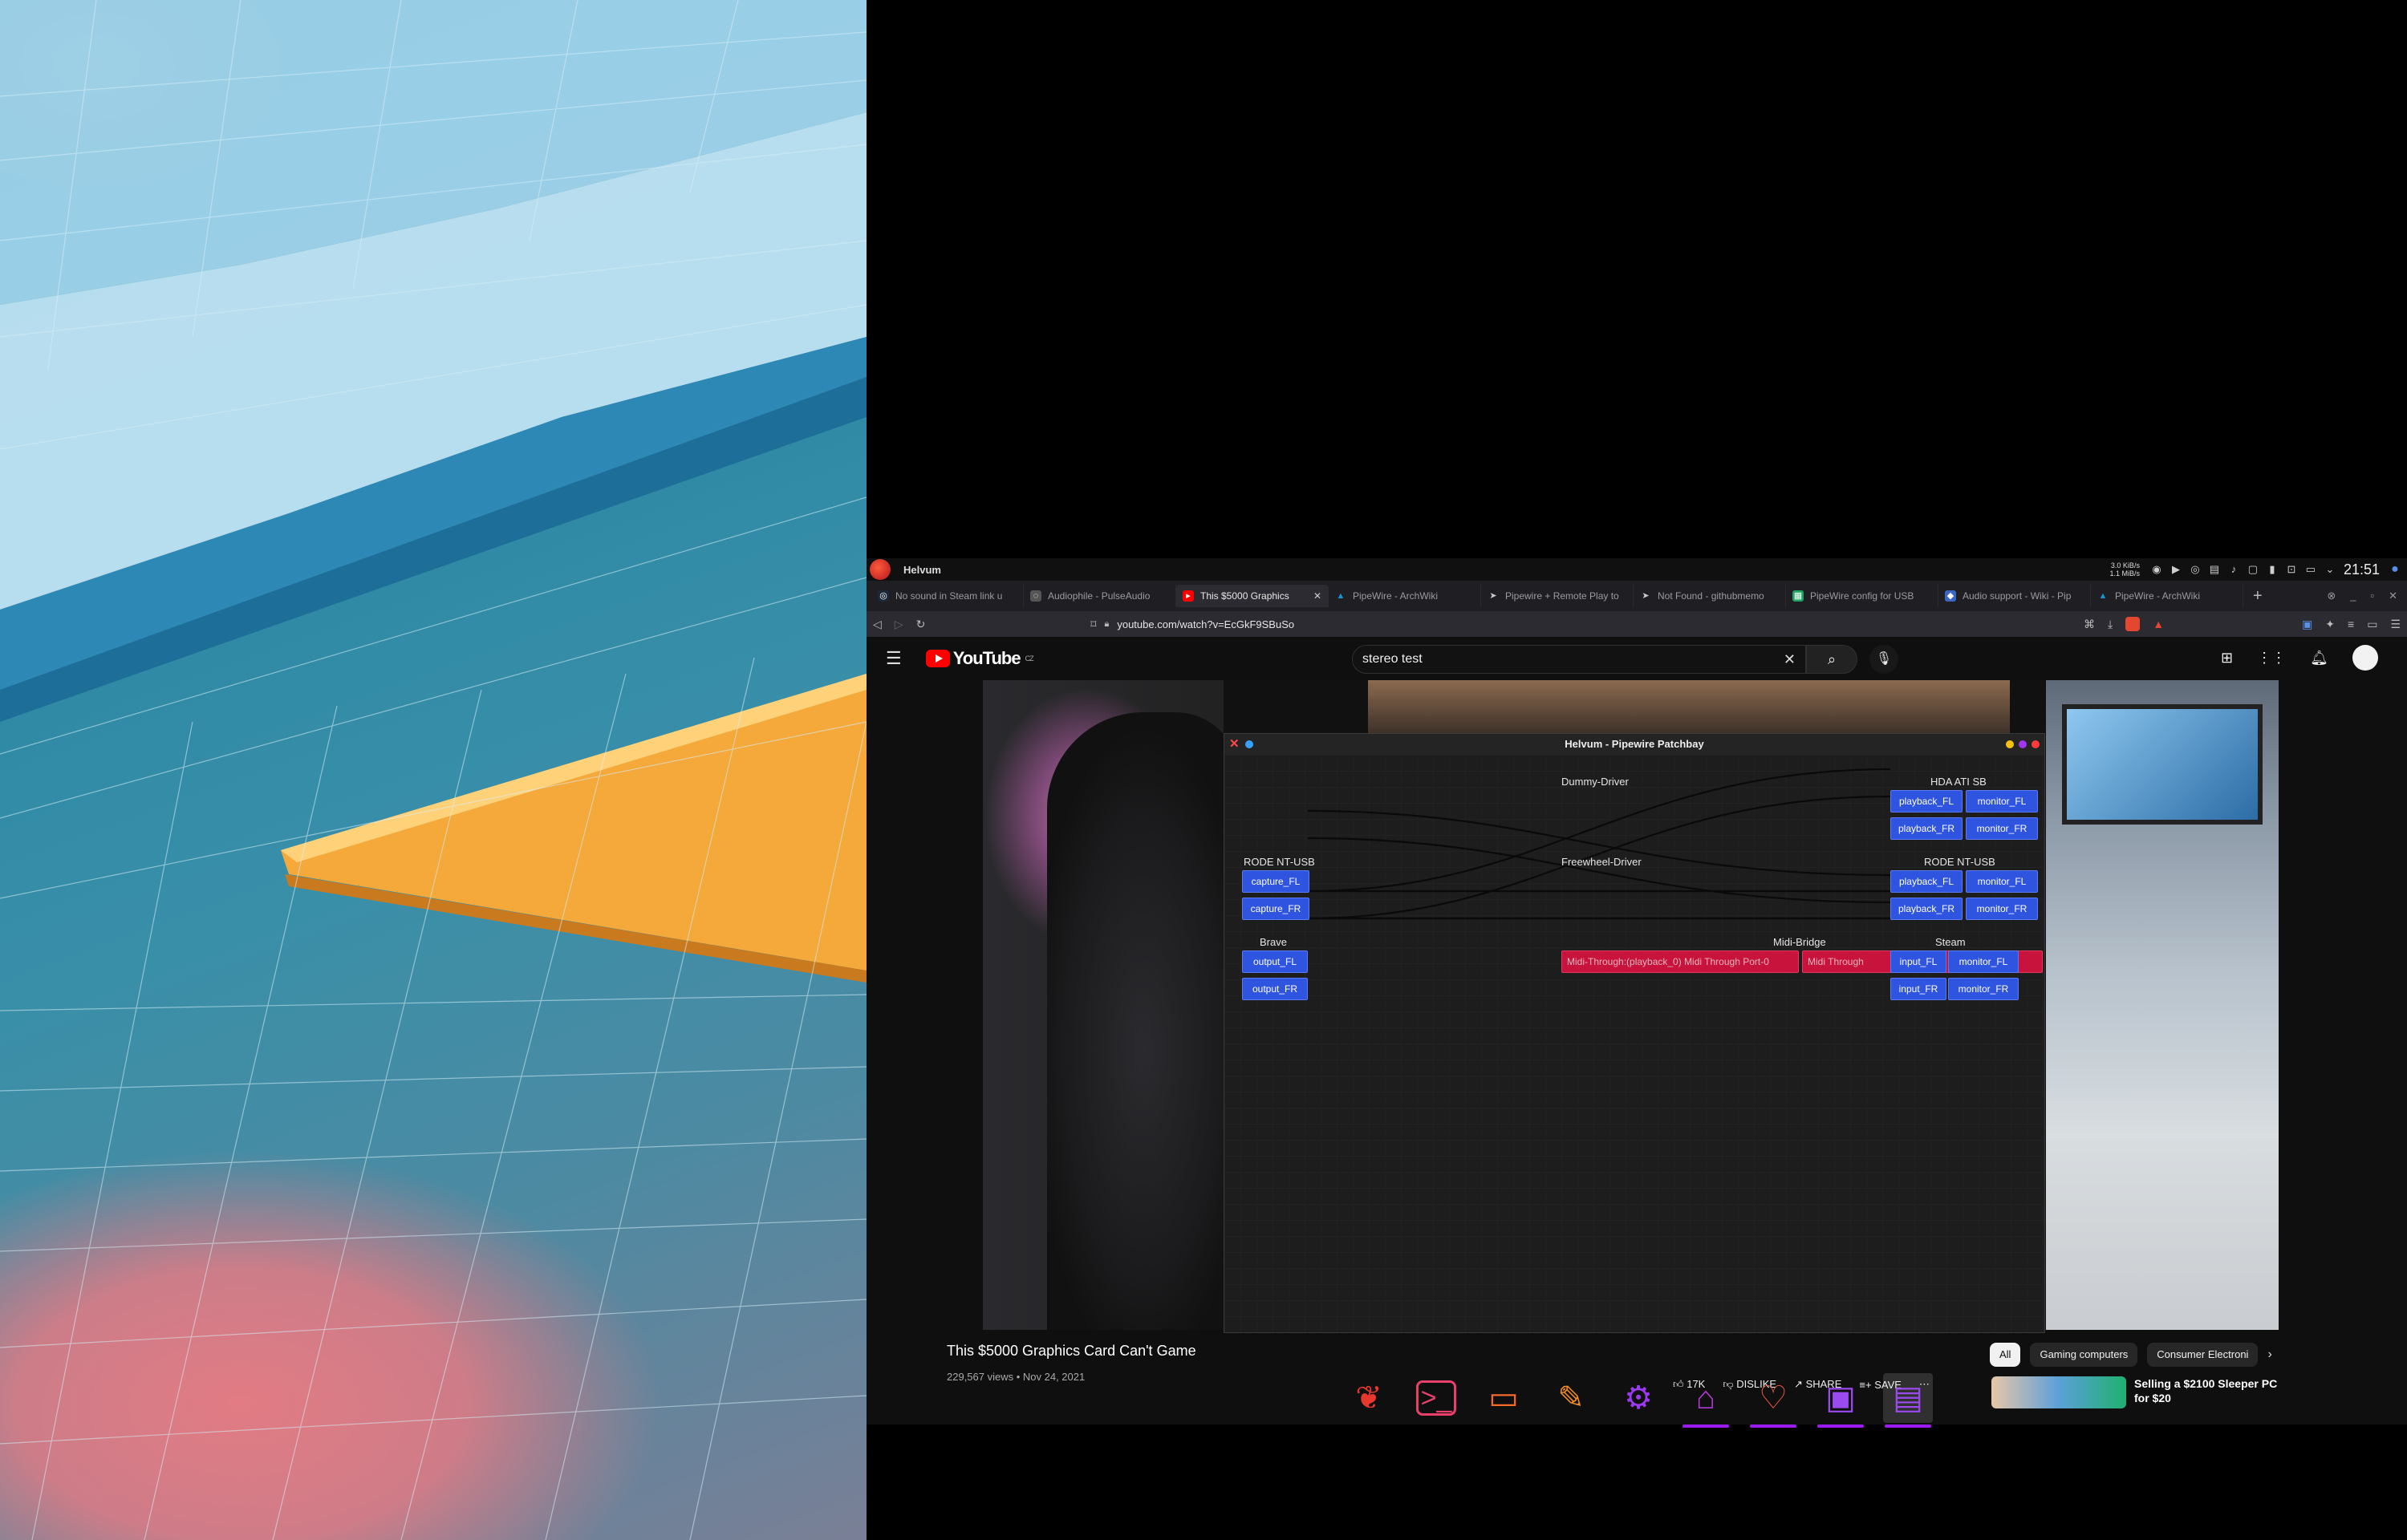  Describe the element at coordinates (1276, 909) in the screenshot. I see `port-capture-fr: capture_FR` at that location.